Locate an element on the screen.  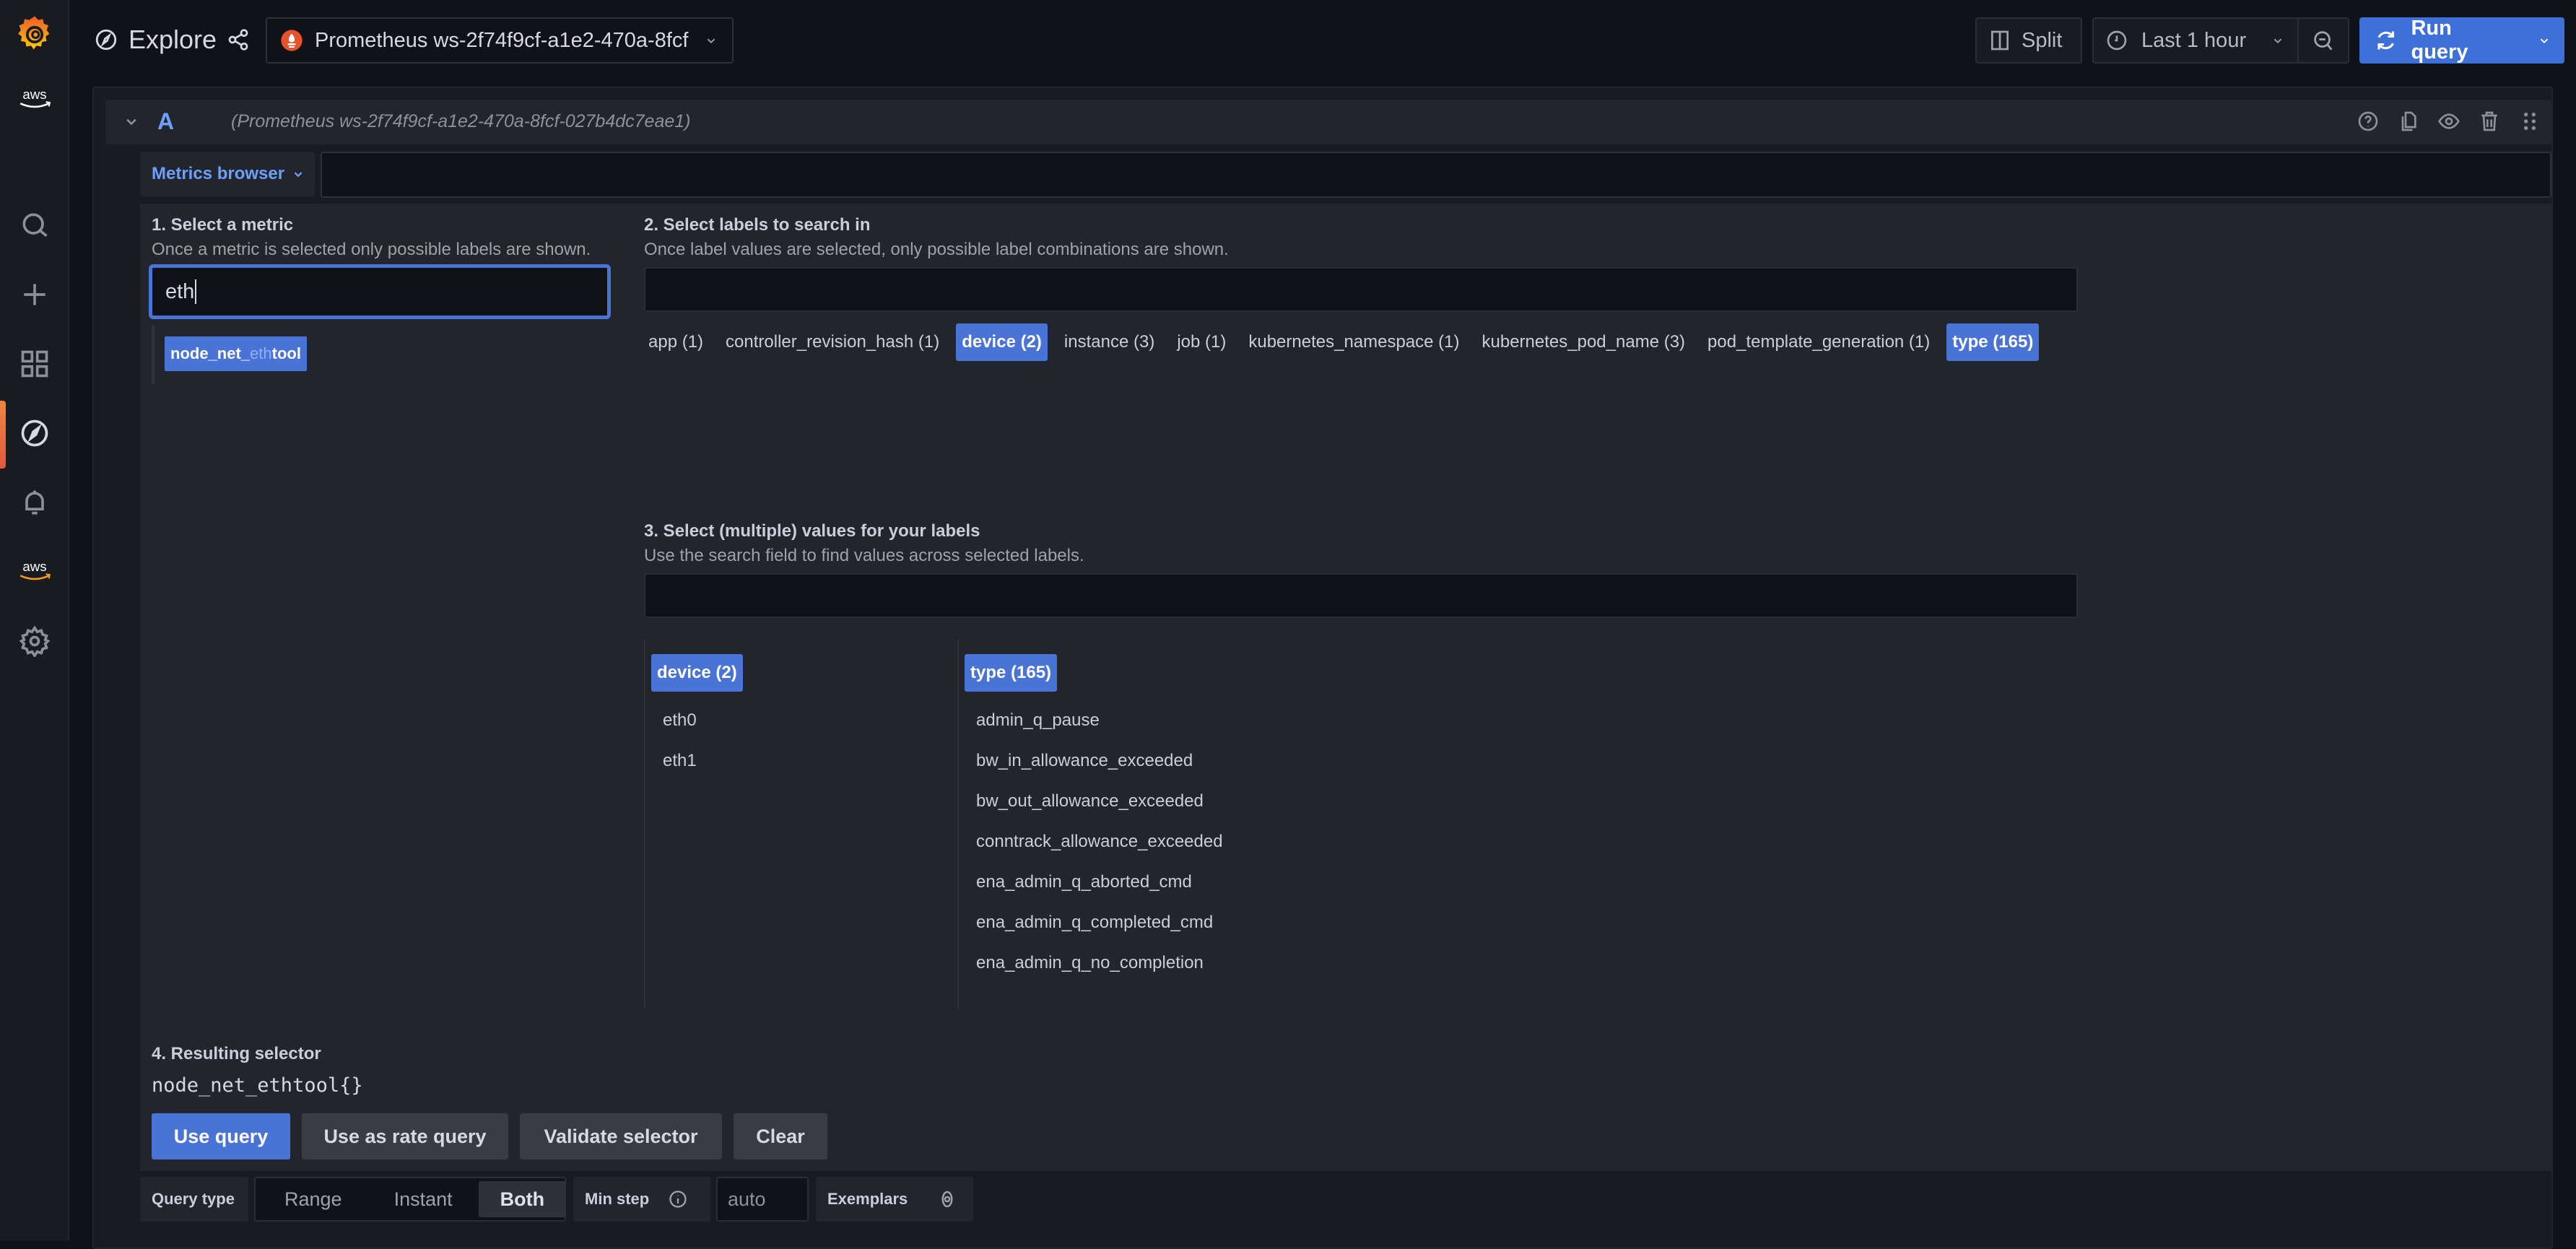
label-chip-instance: instance (3) is located at coordinates (1109, 342).